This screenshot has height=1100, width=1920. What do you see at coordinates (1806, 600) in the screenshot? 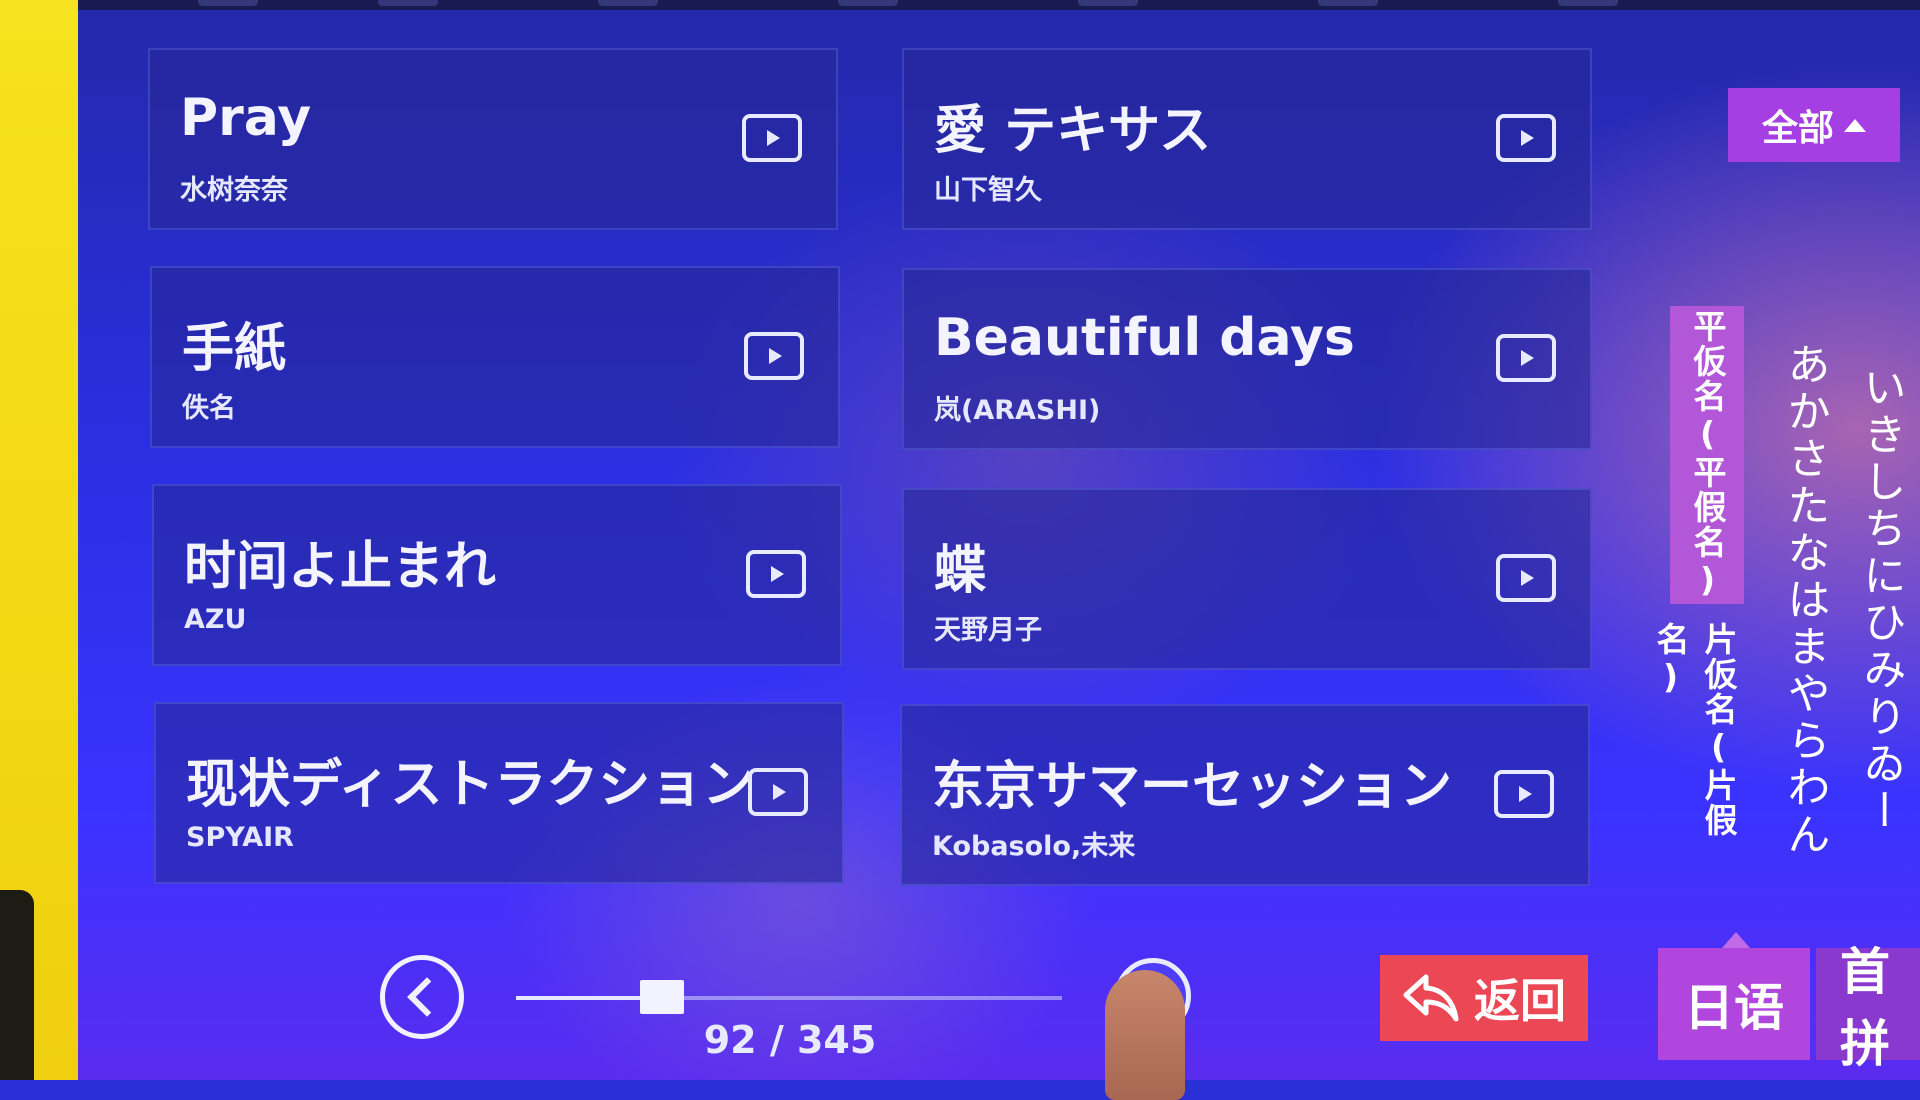
I see `kana-column: あかさたなはまやらわん` at bounding box center [1806, 600].